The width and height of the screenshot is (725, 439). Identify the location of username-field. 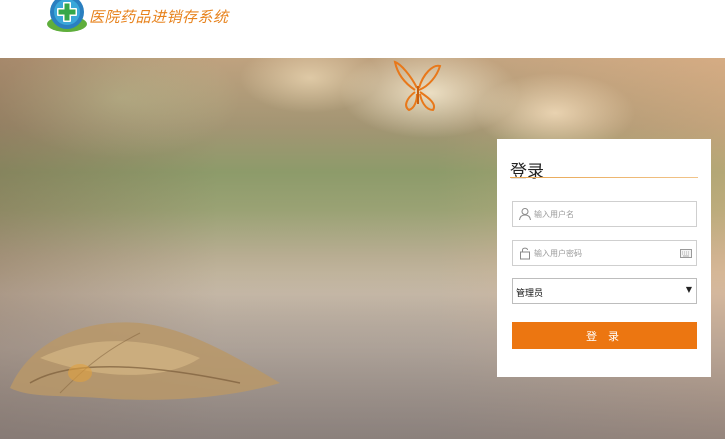
(604, 214).